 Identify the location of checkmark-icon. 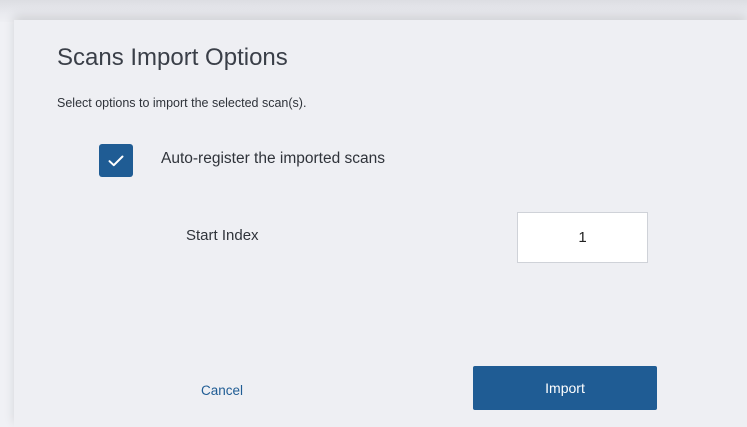
(116, 160).